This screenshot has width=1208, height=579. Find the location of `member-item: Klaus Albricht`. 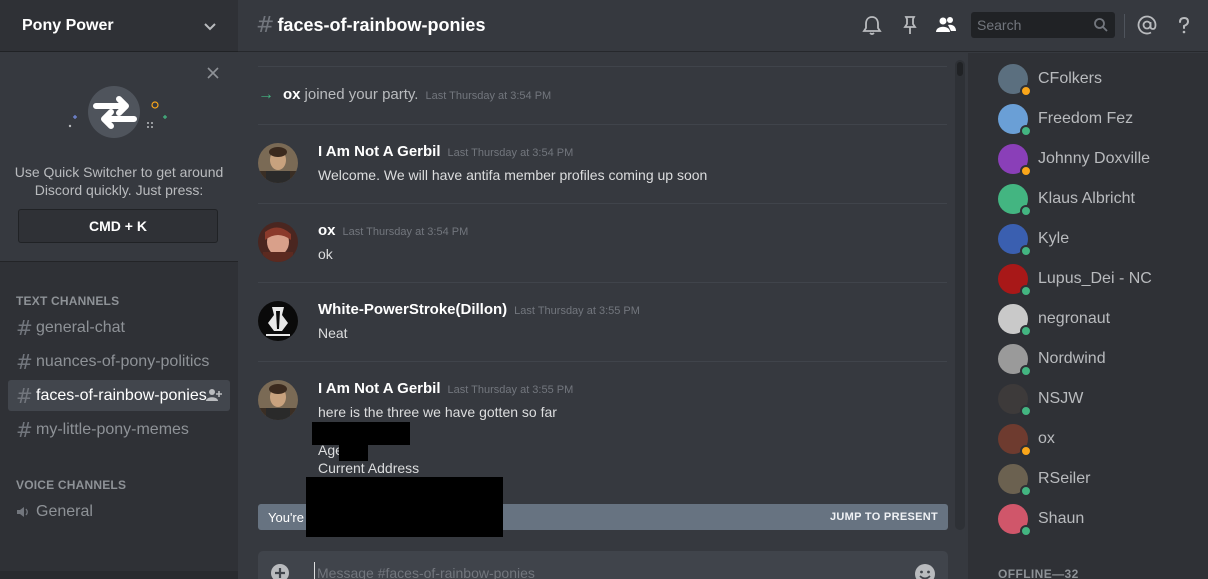

member-item: Klaus Albricht is located at coordinates (1098, 199).